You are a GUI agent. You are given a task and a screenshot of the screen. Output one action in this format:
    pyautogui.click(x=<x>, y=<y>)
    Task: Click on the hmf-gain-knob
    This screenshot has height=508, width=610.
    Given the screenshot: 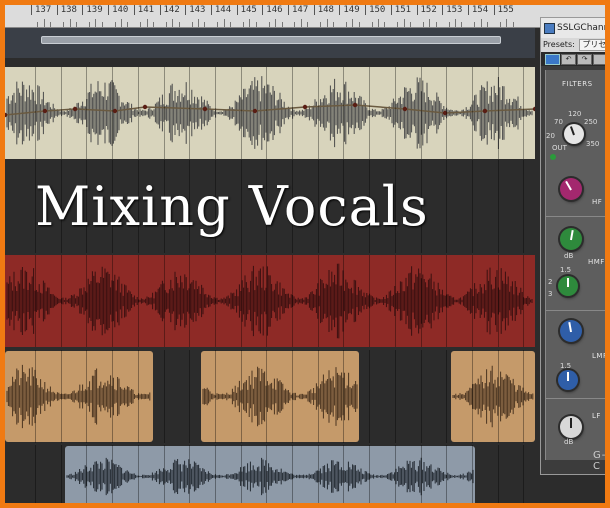 What is the action you would take?
    pyautogui.click(x=571, y=239)
    